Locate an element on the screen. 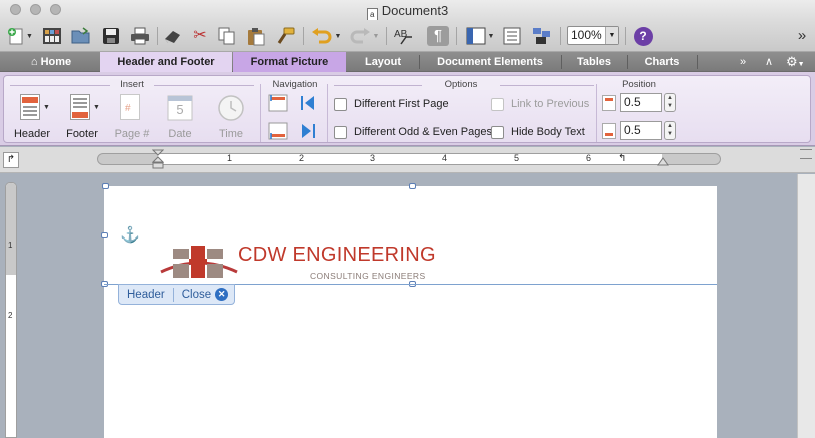  sidebar-button: ▼ is located at coordinates (480, 36).